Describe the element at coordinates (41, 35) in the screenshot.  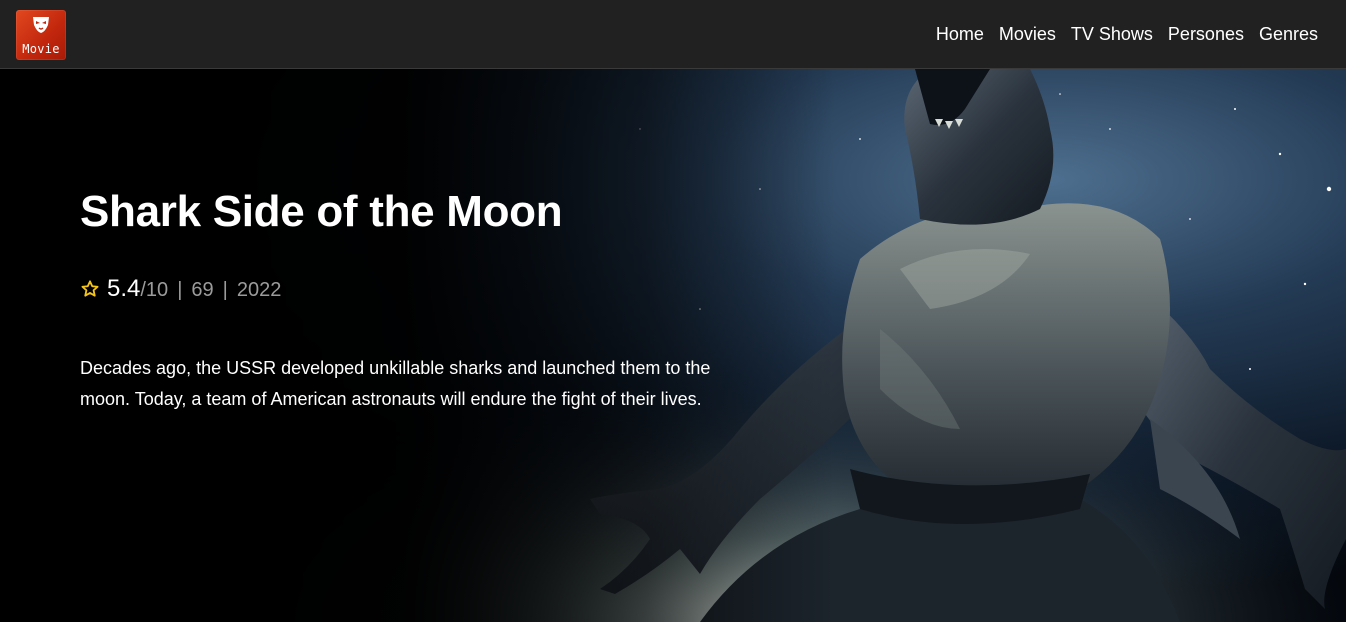
I see `site-logo: Movie` at that location.